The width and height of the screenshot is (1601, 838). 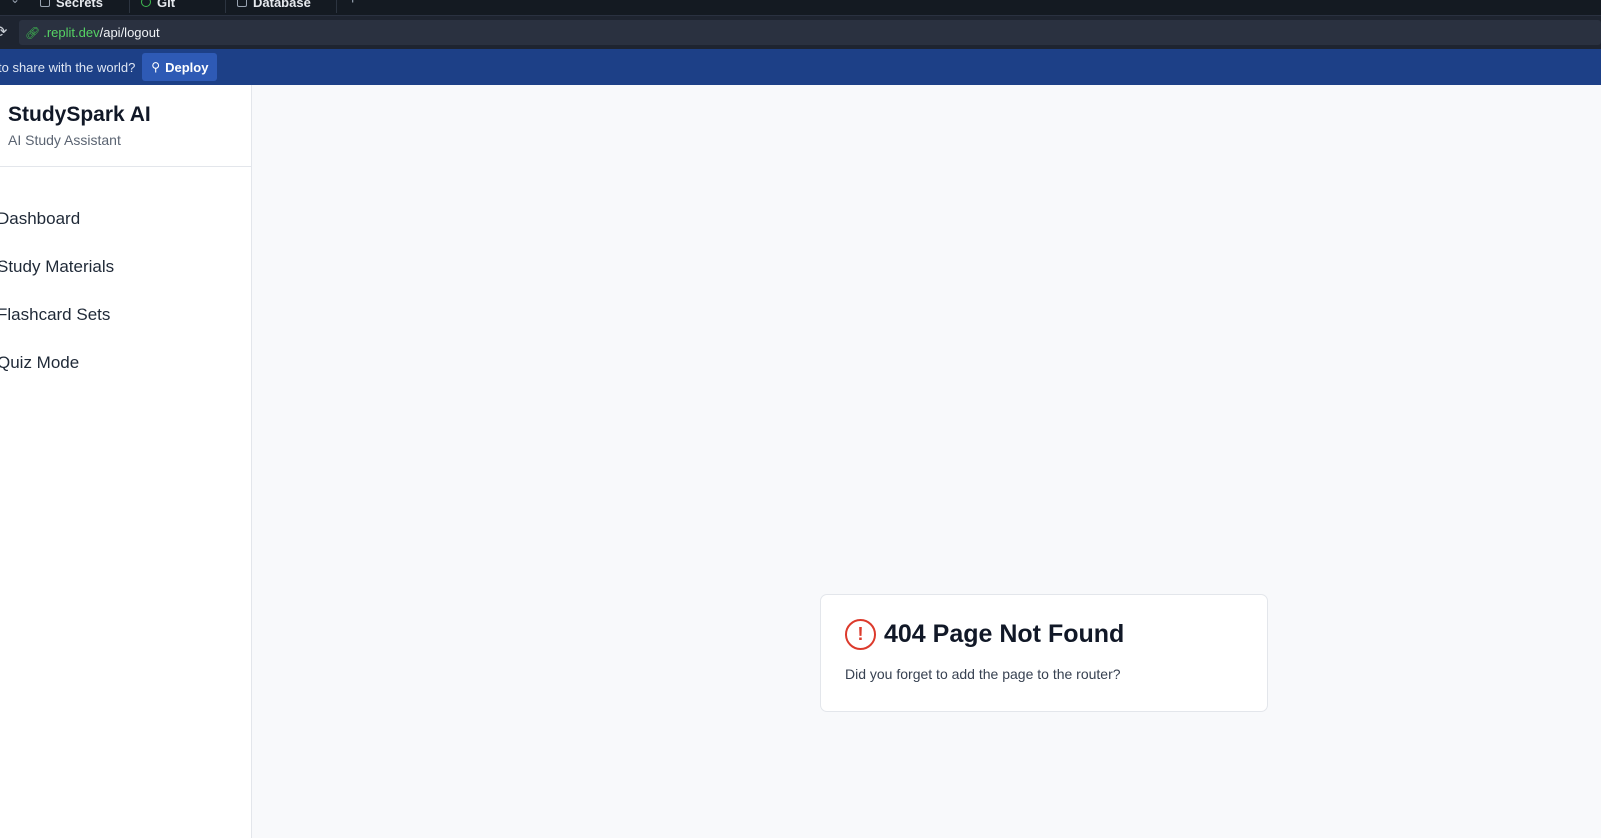 I want to click on brand: StudySpark AI AI Study Assistant, so click(x=125, y=126).